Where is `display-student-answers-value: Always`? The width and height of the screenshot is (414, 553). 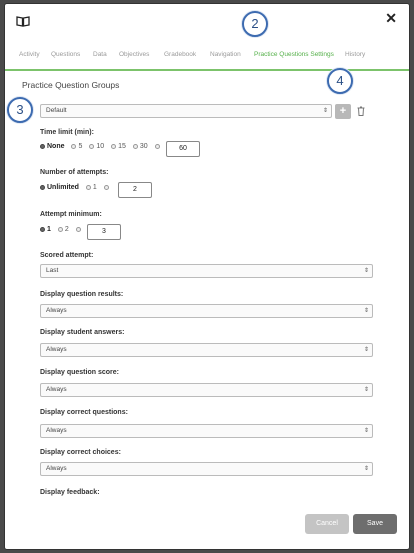 display-student-answers-value: Always is located at coordinates (56, 349).